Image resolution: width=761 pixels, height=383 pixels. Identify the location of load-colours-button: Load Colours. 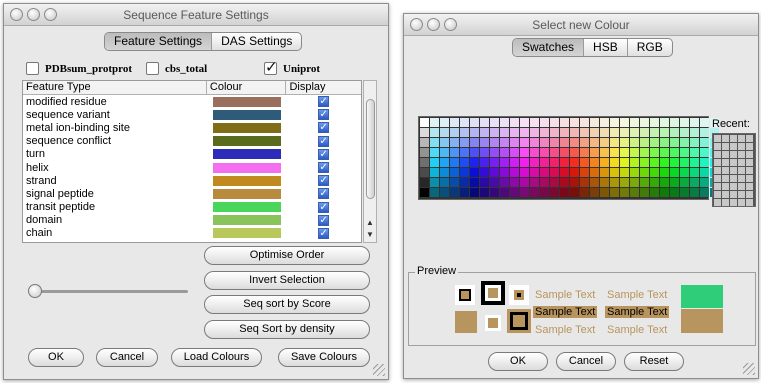
(216, 357).